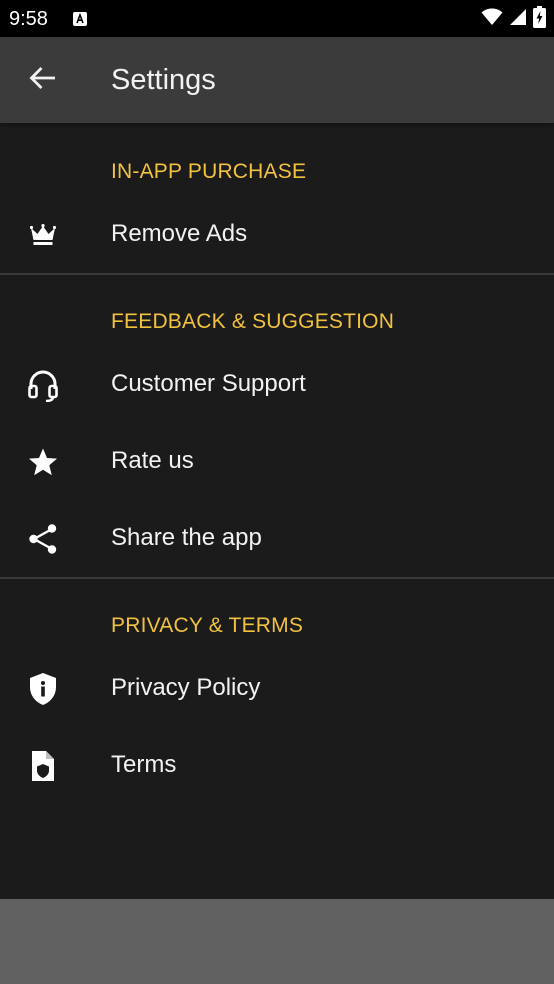 The height and width of the screenshot is (984, 554). What do you see at coordinates (492, 19) in the screenshot?
I see `wifi-icon` at bounding box center [492, 19].